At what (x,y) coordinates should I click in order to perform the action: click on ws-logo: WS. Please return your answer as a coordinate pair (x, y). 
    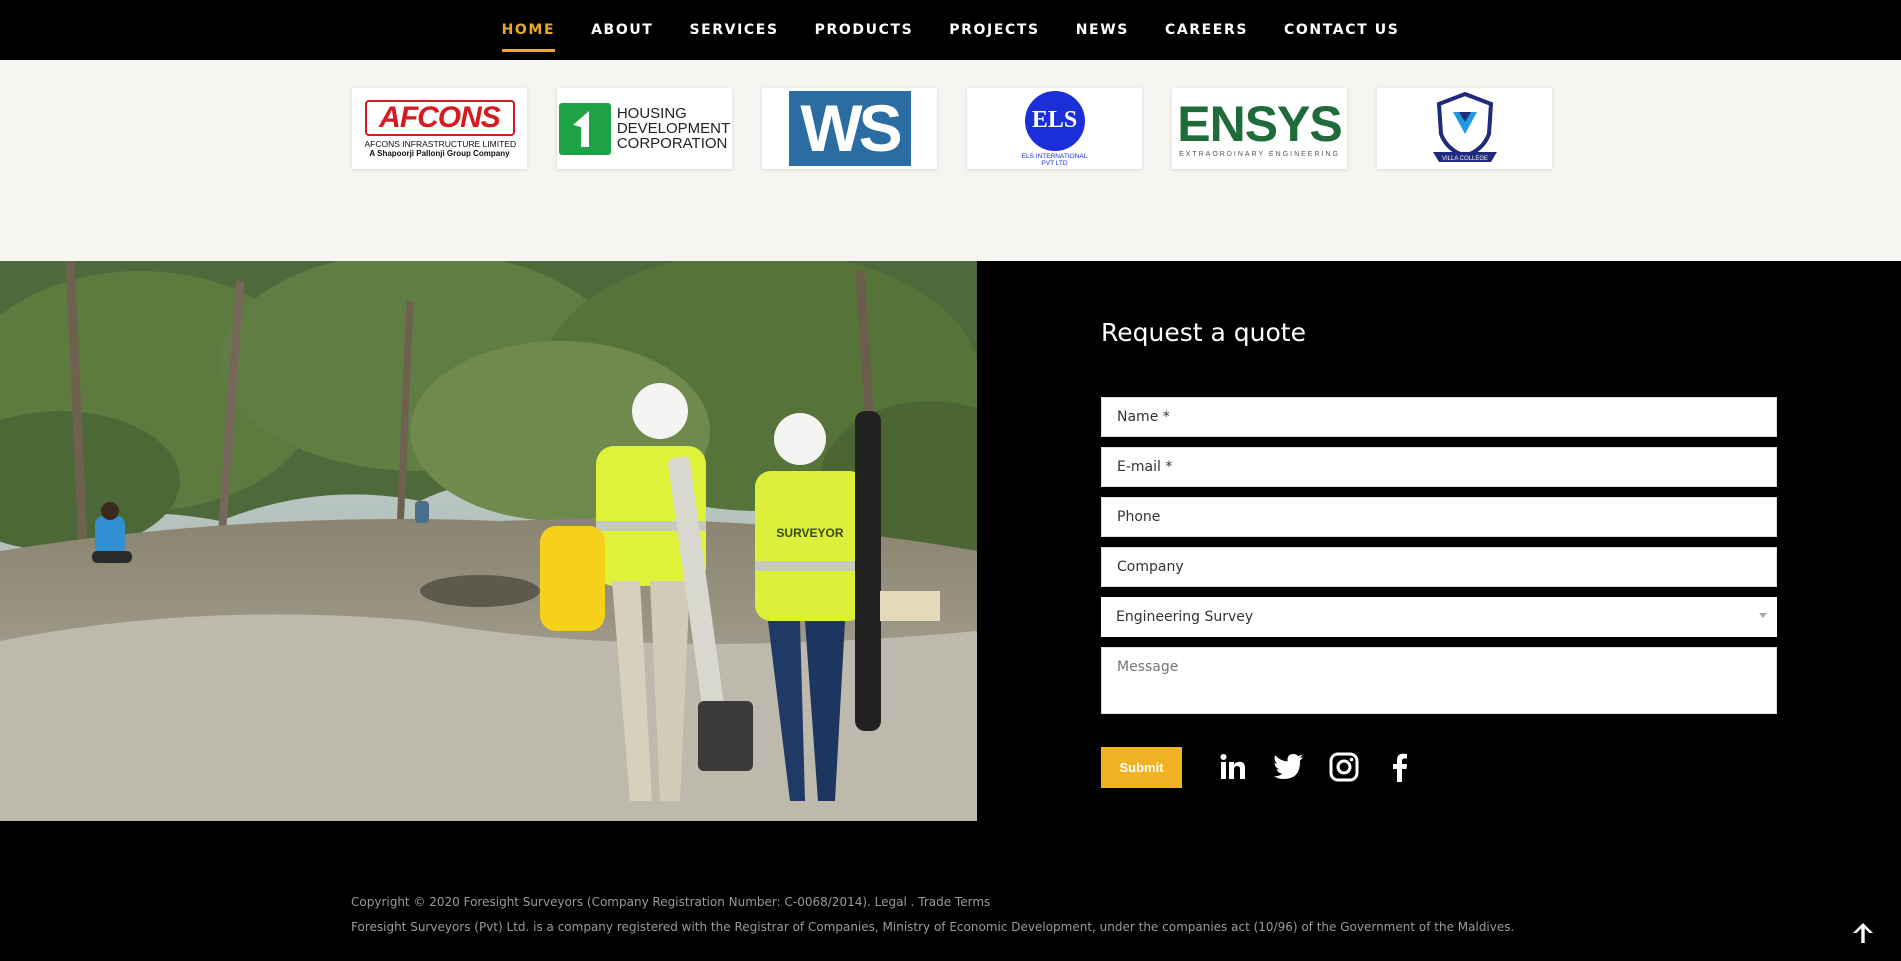
    Looking at the image, I should click on (849, 128).